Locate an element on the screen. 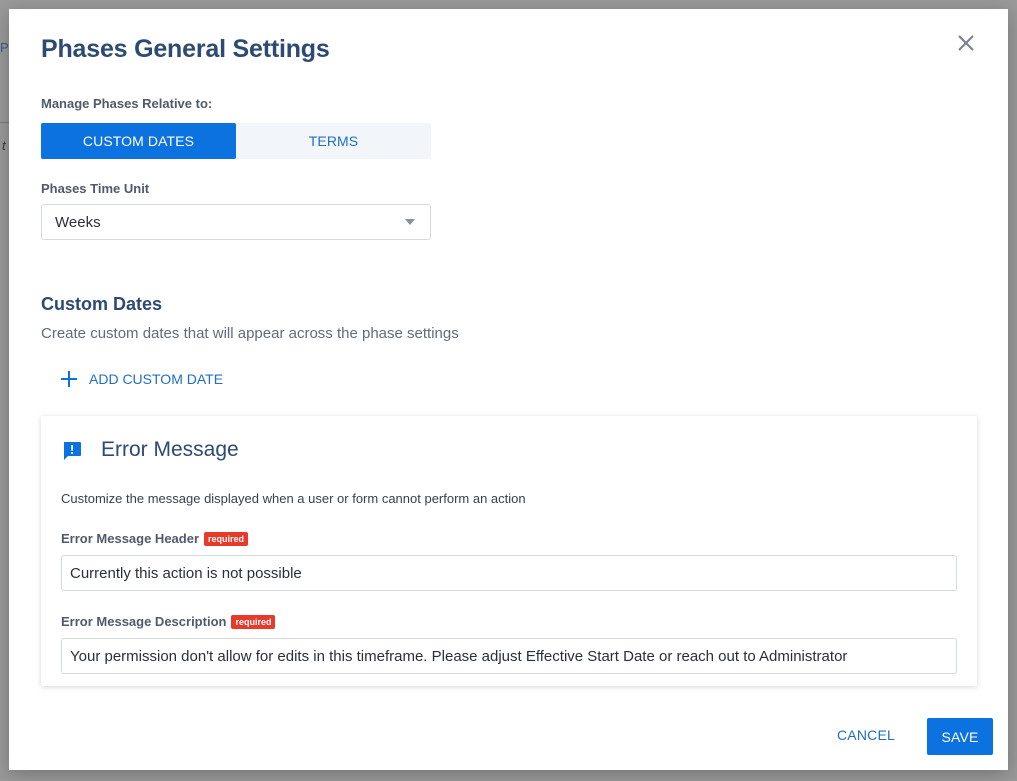 This screenshot has height=781, width=1017. error-message-title: Error Message is located at coordinates (170, 449).